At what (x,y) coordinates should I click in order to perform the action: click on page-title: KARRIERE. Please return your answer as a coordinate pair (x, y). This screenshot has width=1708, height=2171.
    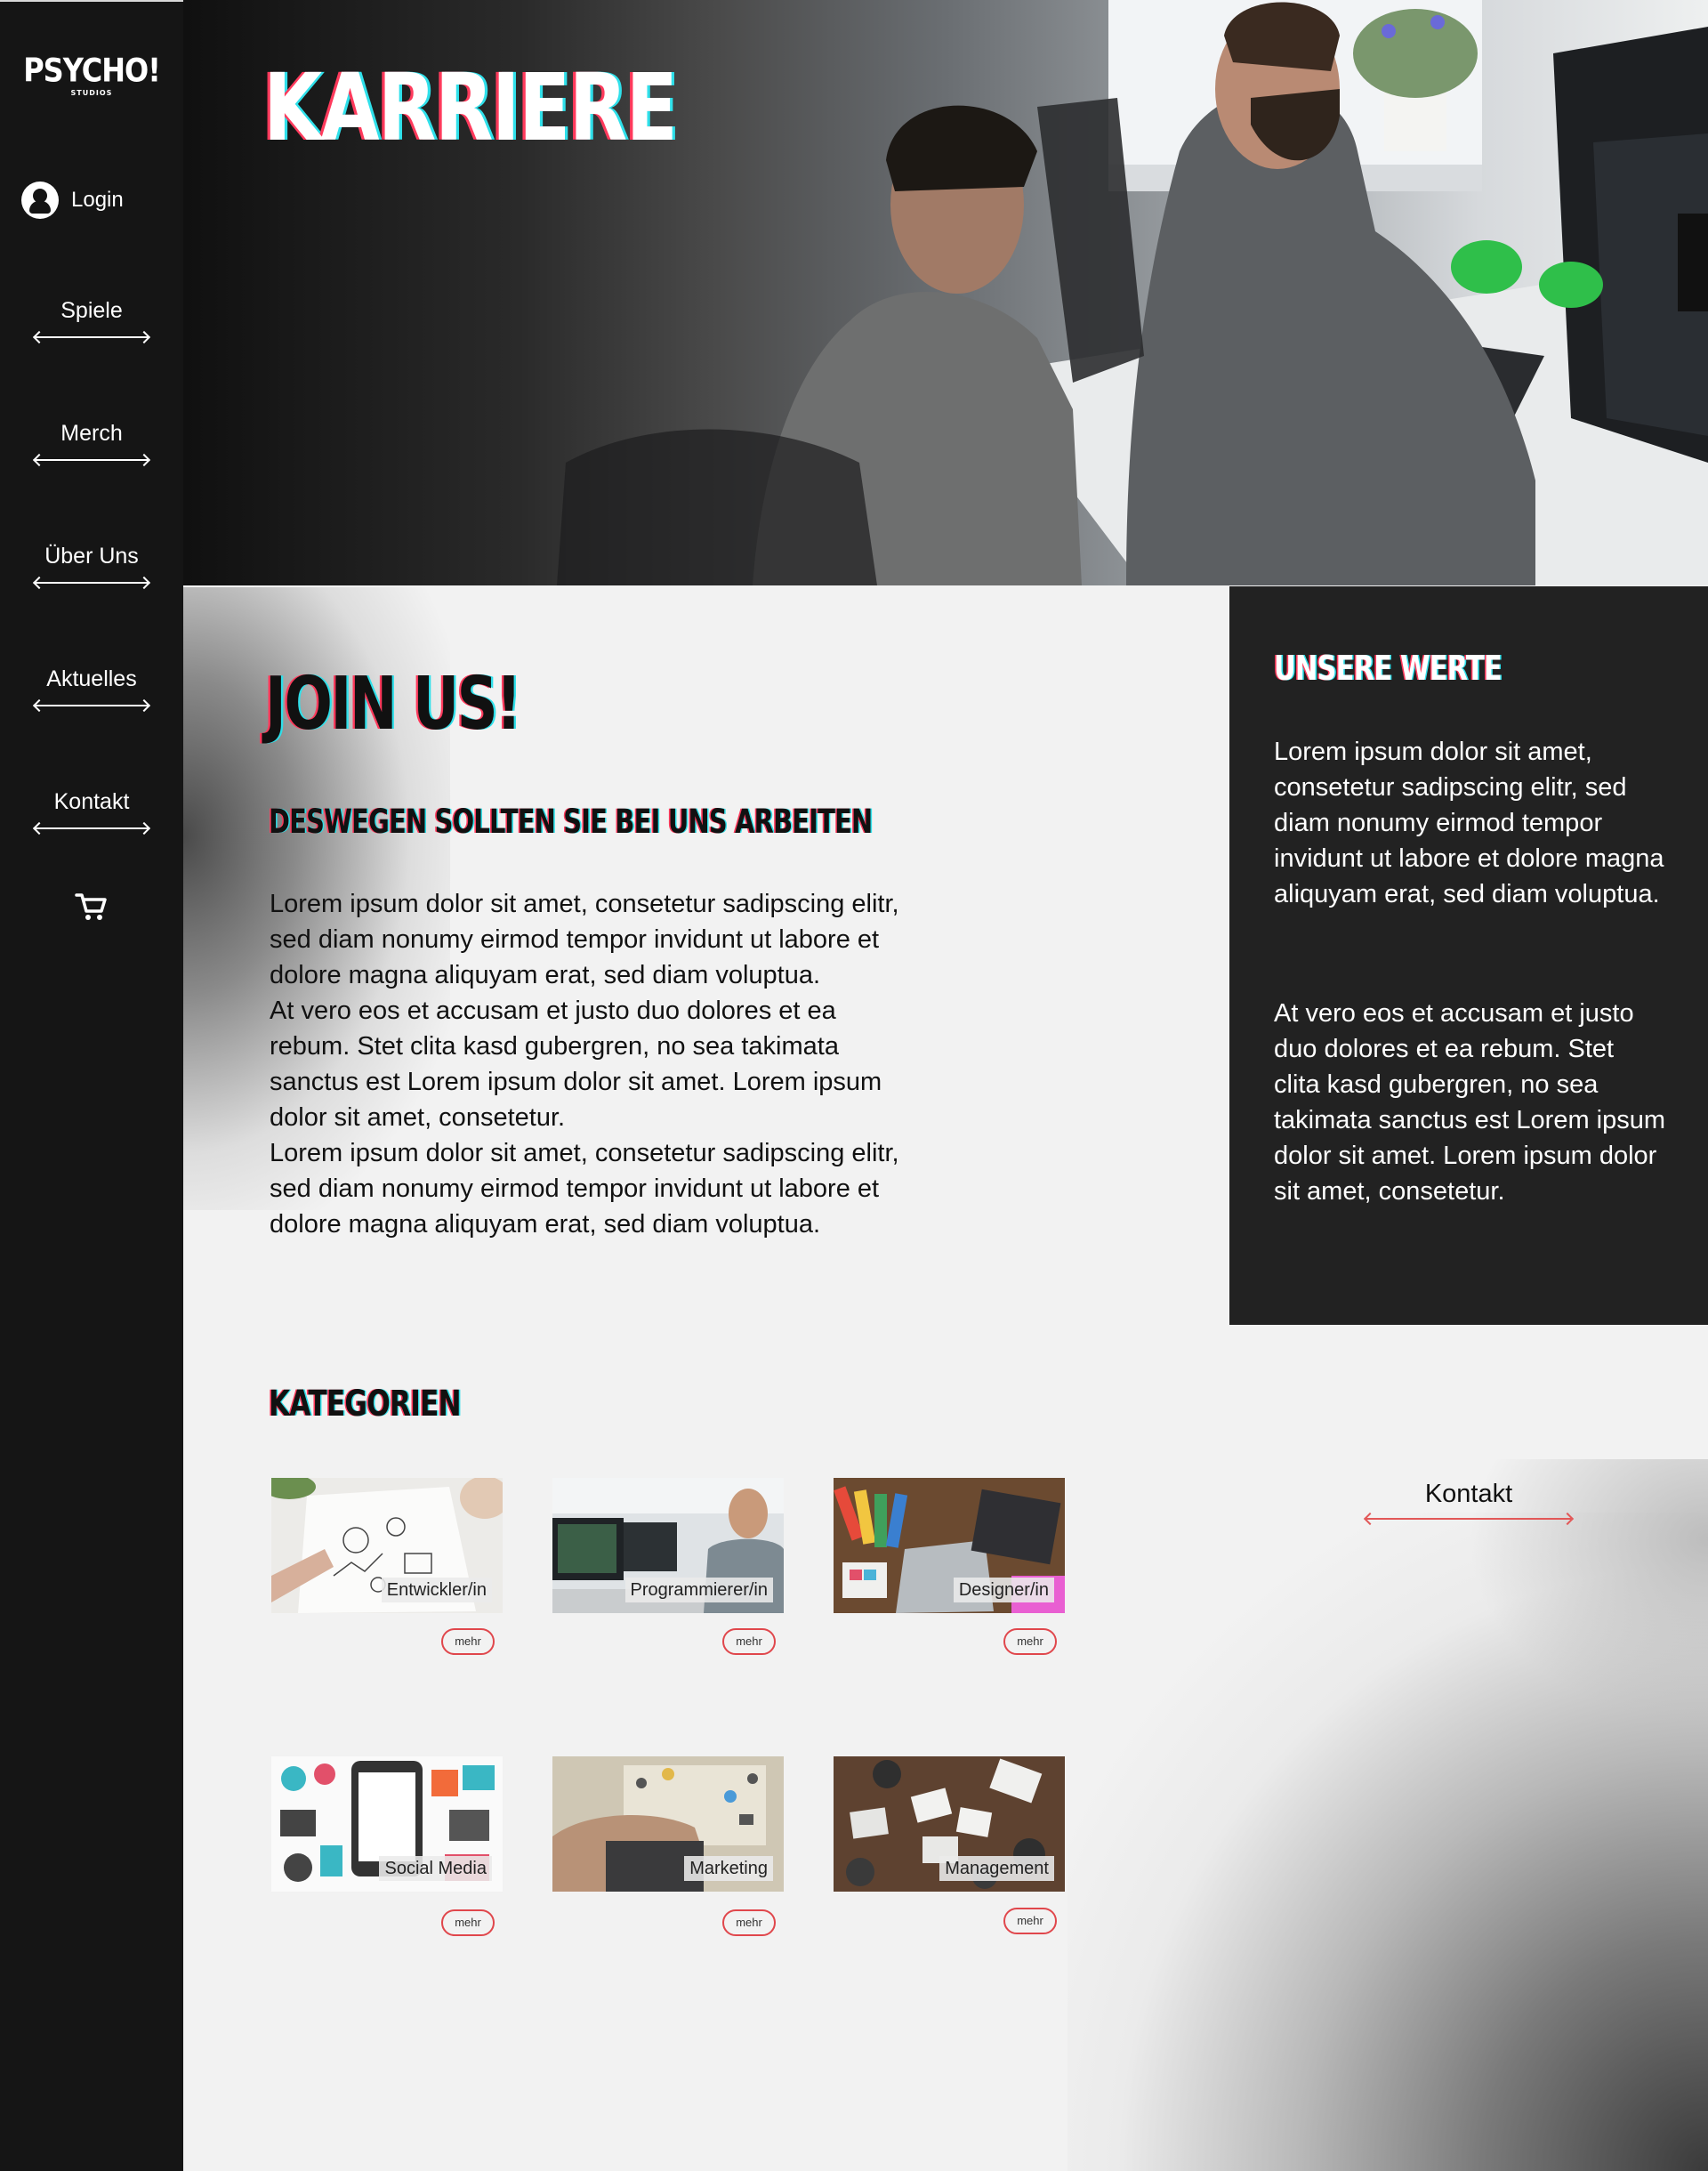
    Looking at the image, I should click on (470, 107).